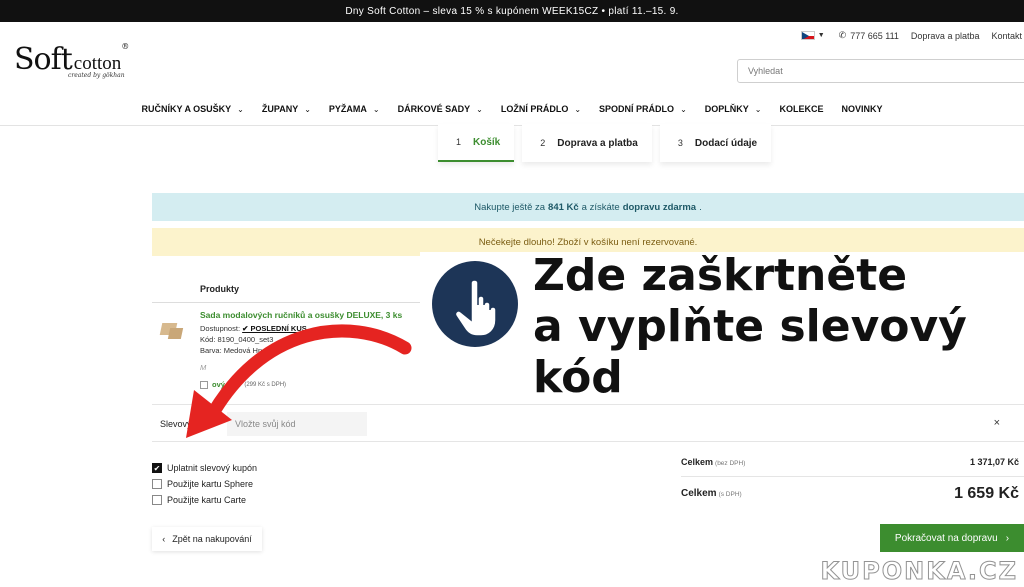 The width and height of the screenshot is (1024, 587). I want to click on products-header: Produkty, so click(220, 289).